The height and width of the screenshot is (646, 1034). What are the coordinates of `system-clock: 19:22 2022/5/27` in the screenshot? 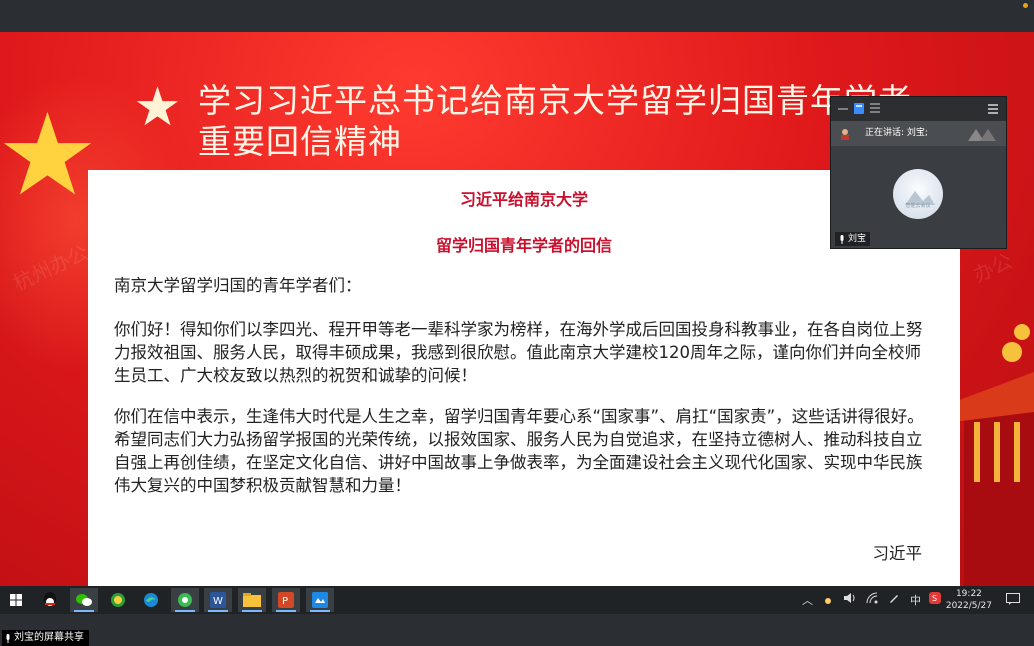 It's located at (969, 600).